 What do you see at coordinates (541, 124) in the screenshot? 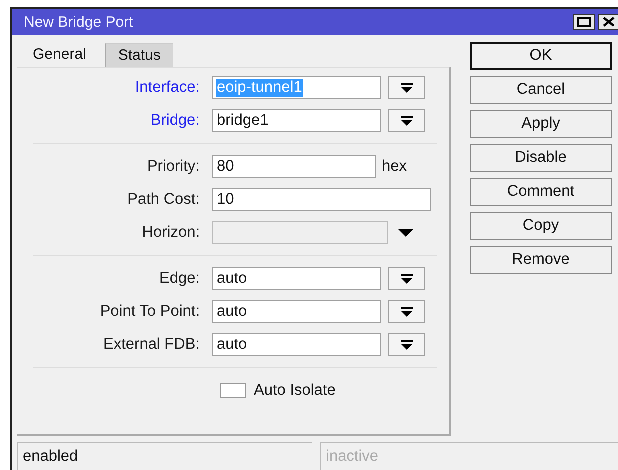
I see `dialog-button: Apply` at bounding box center [541, 124].